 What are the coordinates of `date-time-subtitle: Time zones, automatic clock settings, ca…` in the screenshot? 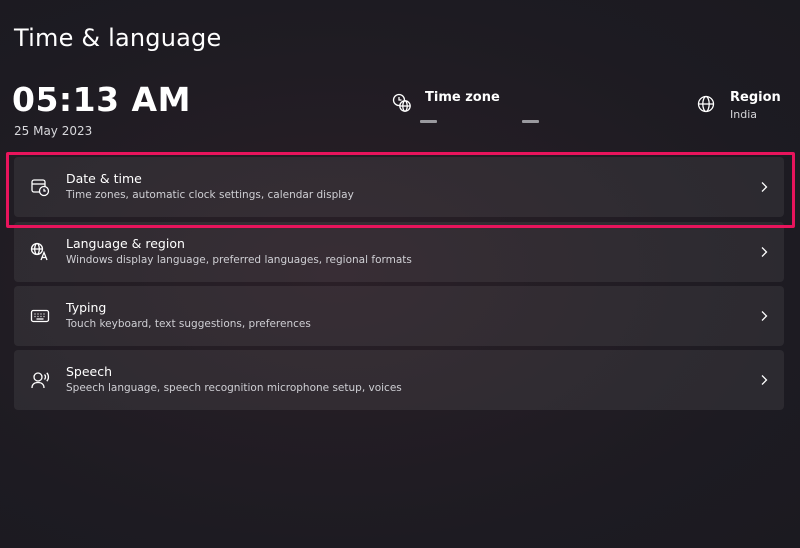 It's located at (210, 195).